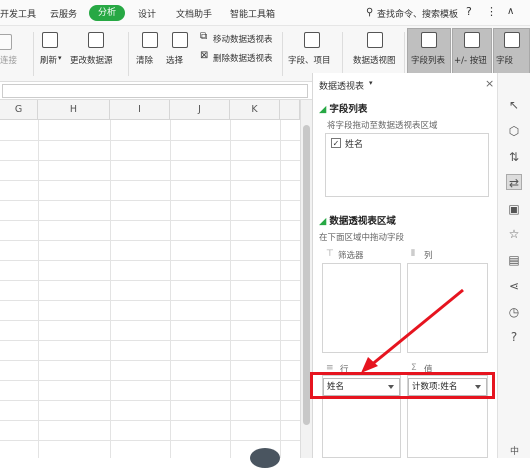  Describe the element at coordinates (147, 13) in the screenshot. I see `menu-design: 设计` at that location.